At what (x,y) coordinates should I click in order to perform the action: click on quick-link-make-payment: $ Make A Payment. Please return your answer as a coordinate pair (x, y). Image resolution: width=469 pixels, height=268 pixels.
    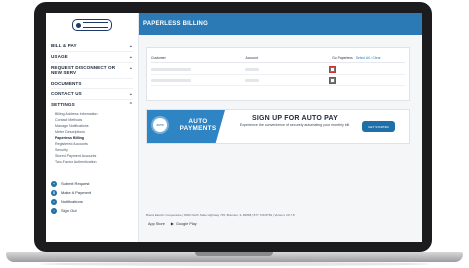
    Looking at the image, I should click on (71, 192).